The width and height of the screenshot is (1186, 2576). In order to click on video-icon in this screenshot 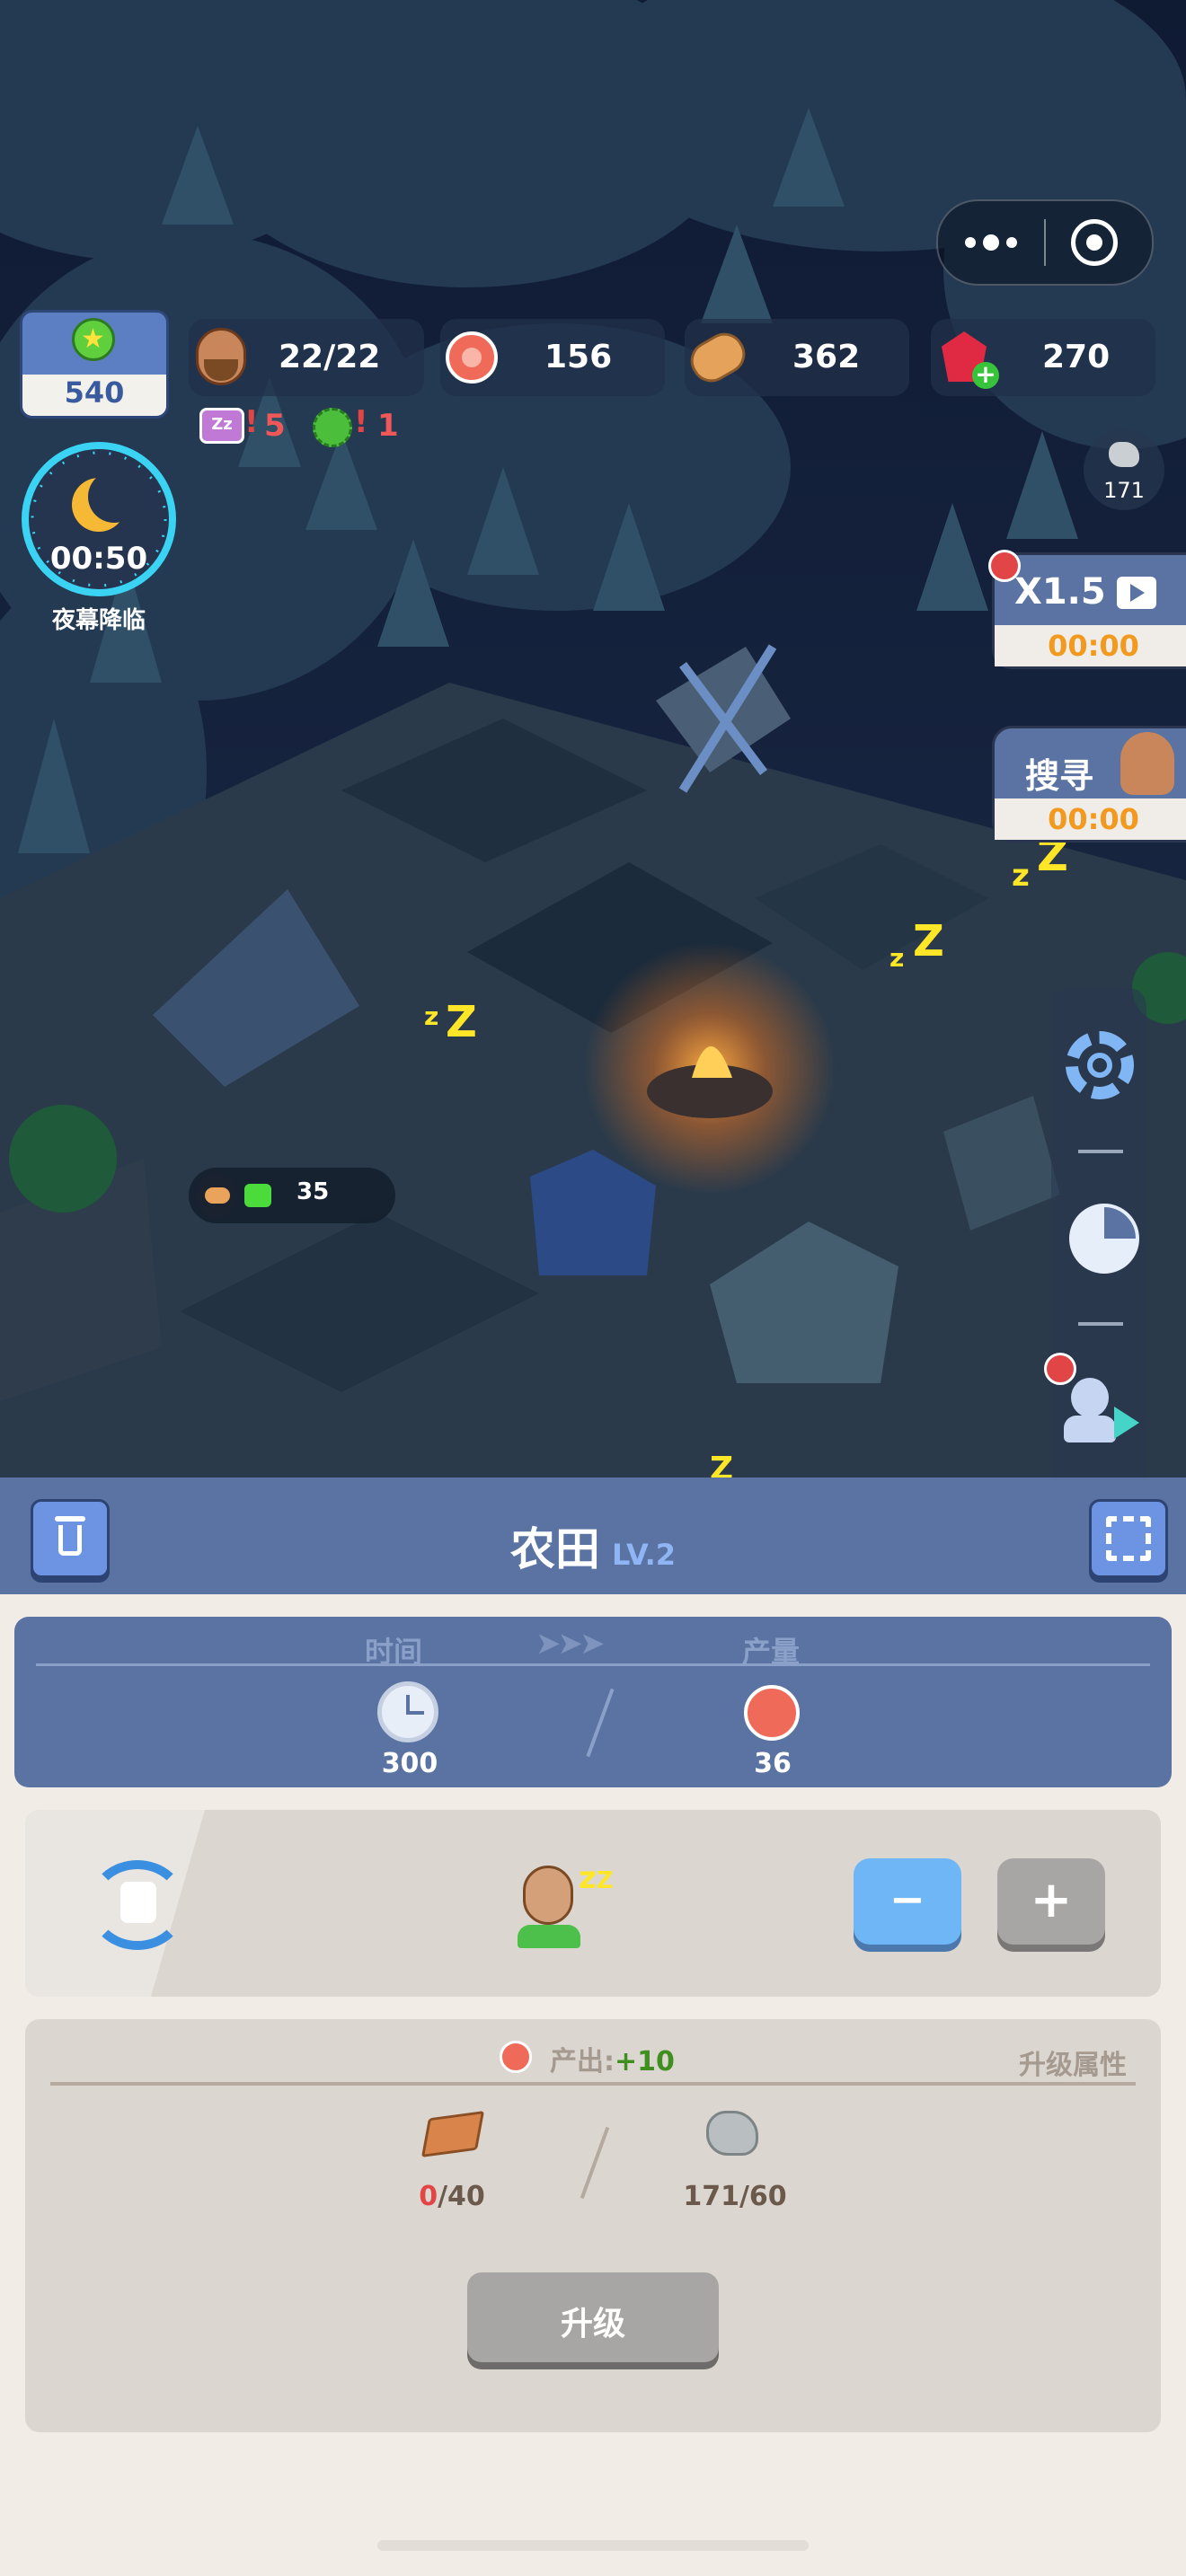, I will do `click(1136, 593)`.